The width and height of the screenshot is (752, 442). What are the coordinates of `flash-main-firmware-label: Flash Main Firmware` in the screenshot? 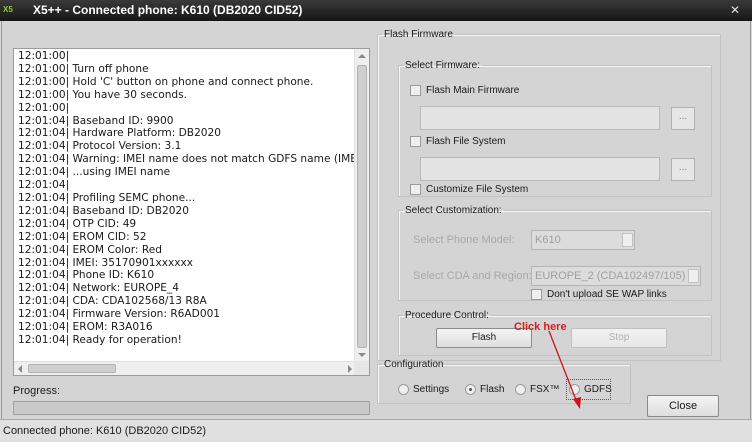 It's located at (473, 90).